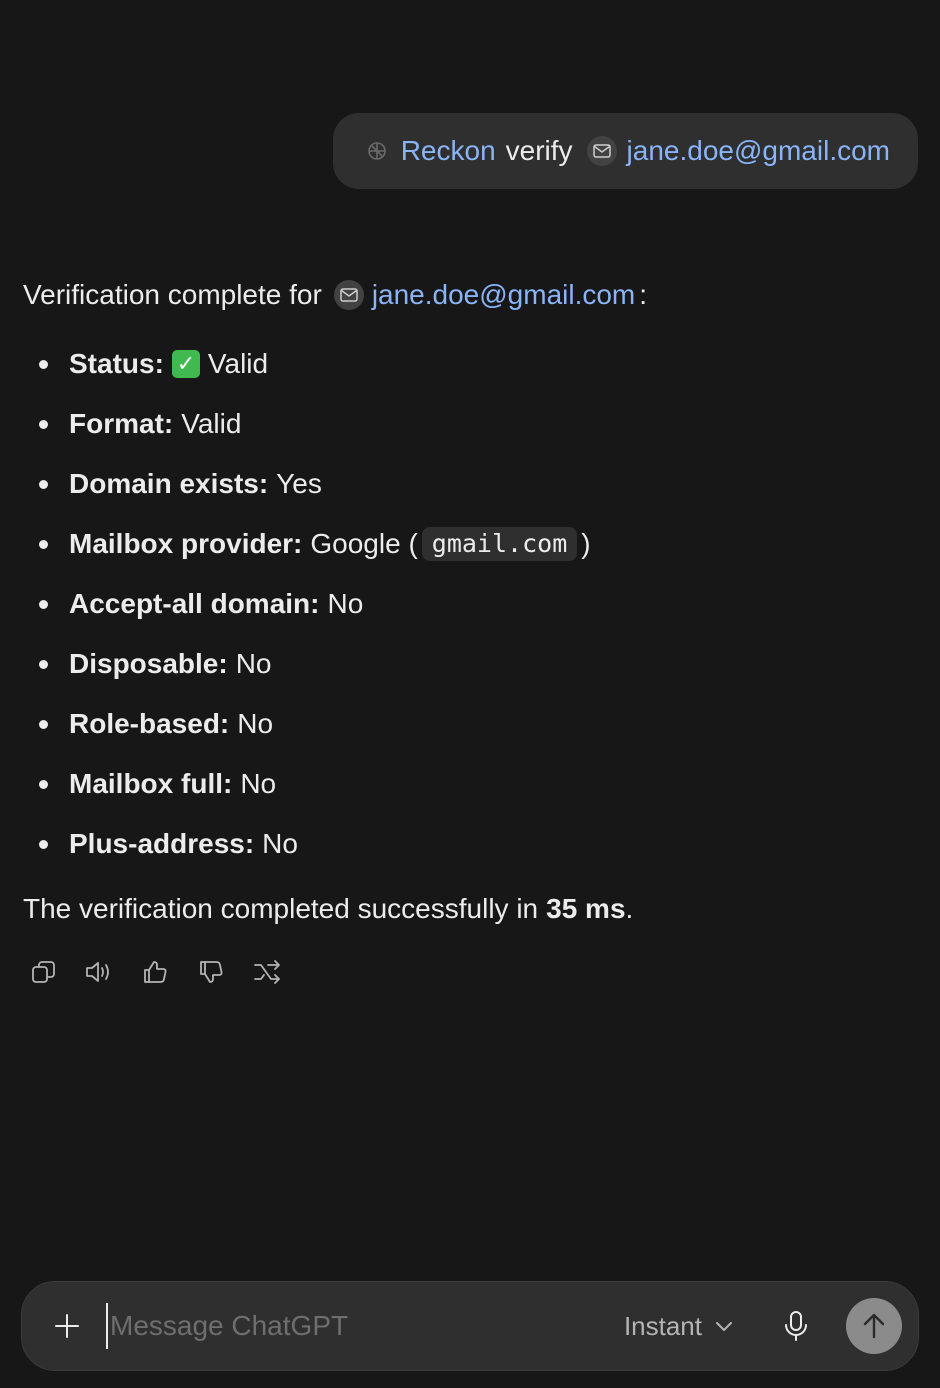 This screenshot has width=940, height=1388. What do you see at coordinates (121, 424) in the screenshot?
I see `format-key: Format:` at bounding box center [121, 424].